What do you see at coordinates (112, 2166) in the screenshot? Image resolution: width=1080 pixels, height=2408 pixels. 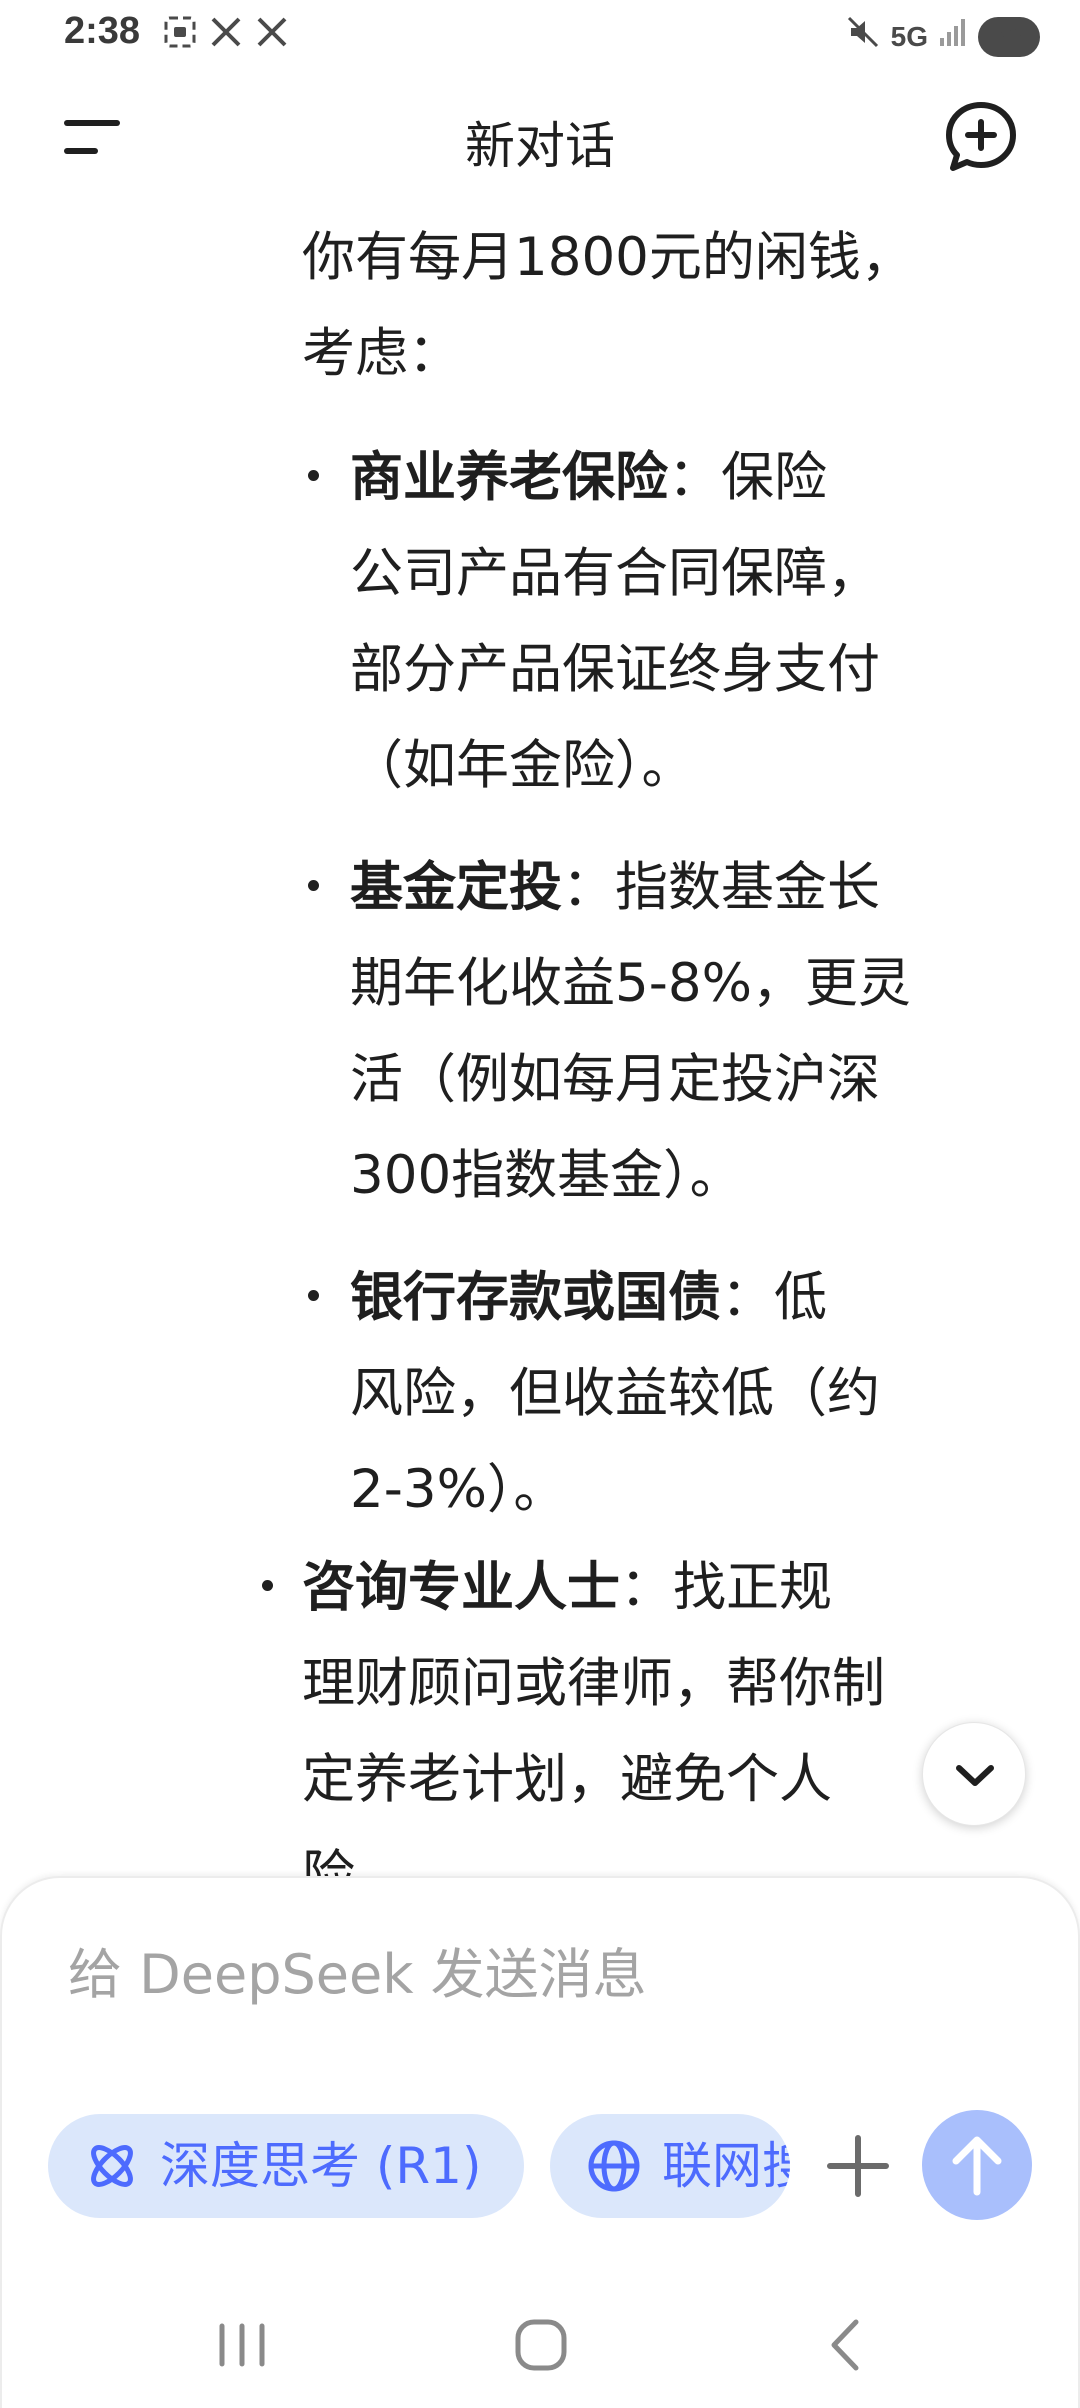 I see `atom-icon` at bounding box center [112, 2166].